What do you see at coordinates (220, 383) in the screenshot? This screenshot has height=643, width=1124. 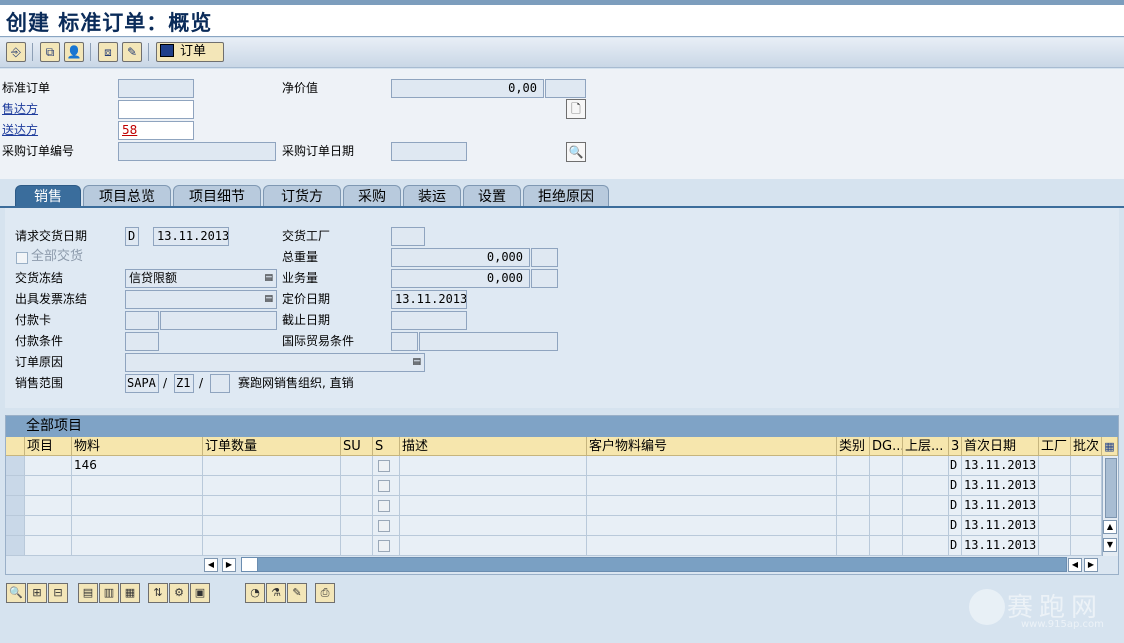 I see `division-field` at bounding box center [220, 383].